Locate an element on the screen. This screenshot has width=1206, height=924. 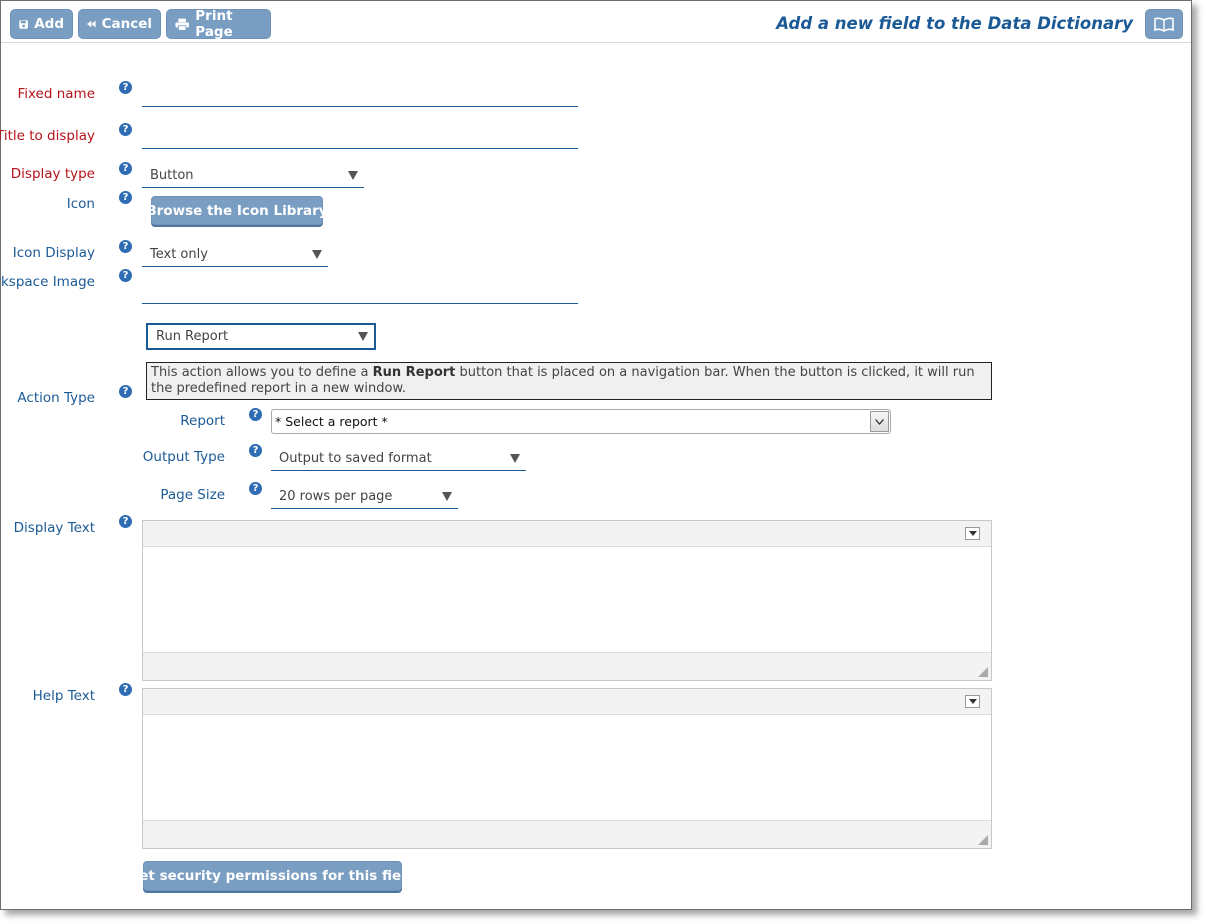
book-icon is located at coordinates (1164, 24).